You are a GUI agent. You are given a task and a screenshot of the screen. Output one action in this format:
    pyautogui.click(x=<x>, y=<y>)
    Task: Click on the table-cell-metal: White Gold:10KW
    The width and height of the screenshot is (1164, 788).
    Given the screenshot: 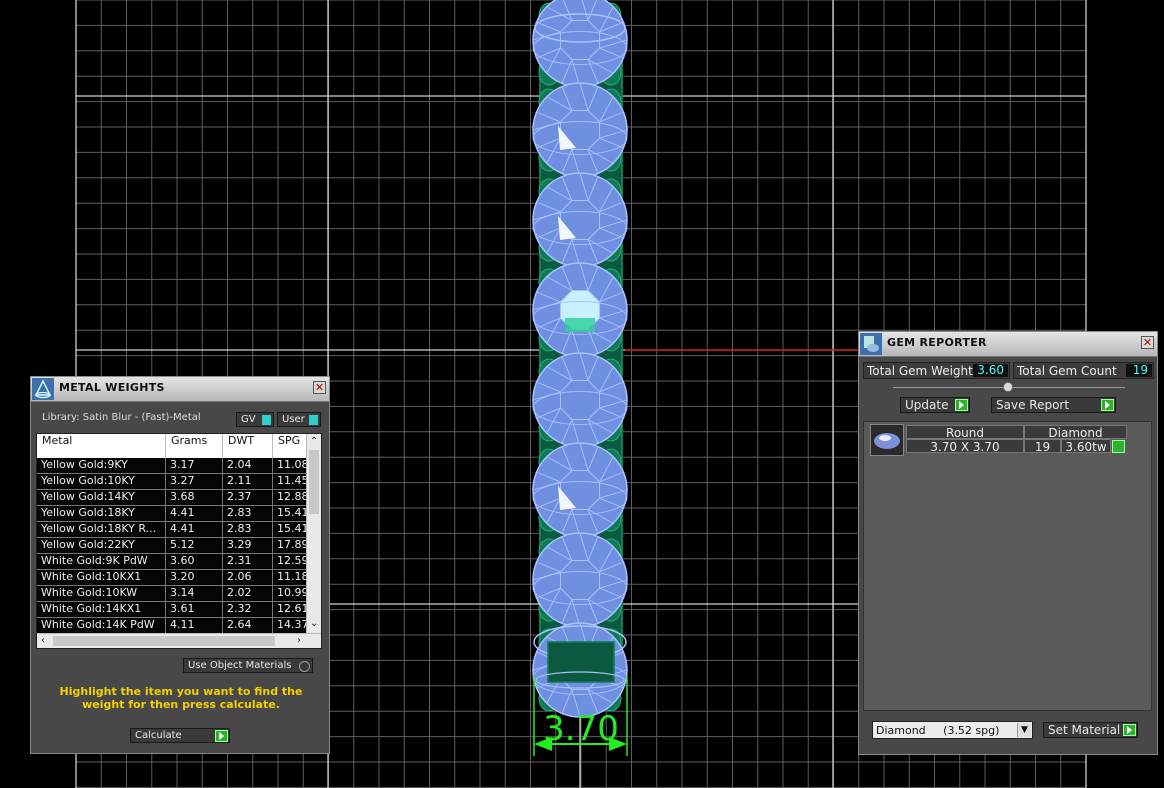 What is the action you would take?
    pyautogui.click(x=101, y=594)
    